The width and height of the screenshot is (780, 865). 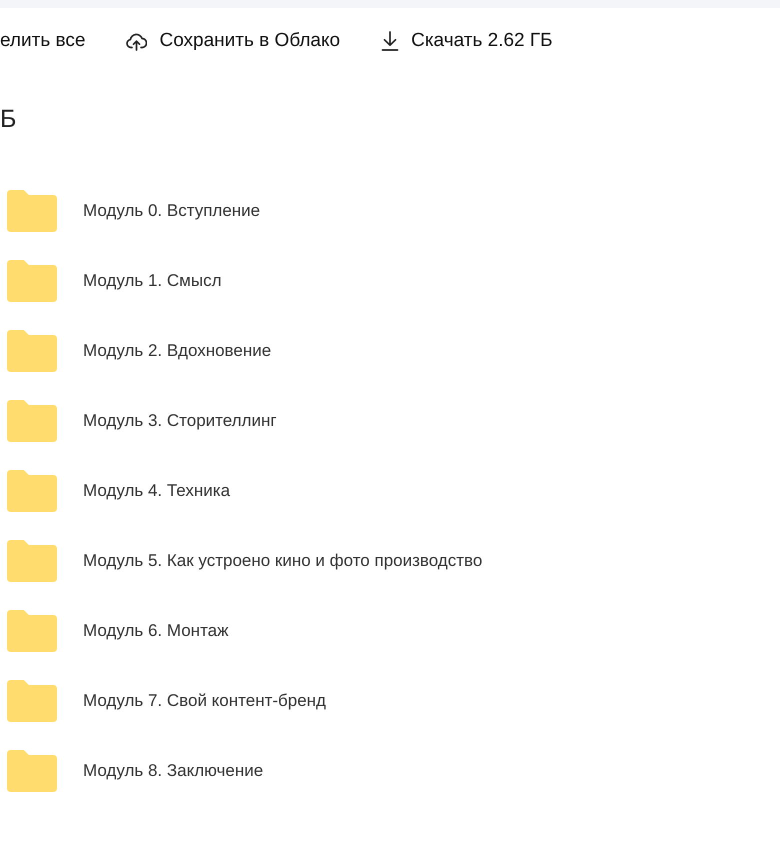 I want to click on folder-name: Модуль 0. Вступление, so click(x=171, y=211).